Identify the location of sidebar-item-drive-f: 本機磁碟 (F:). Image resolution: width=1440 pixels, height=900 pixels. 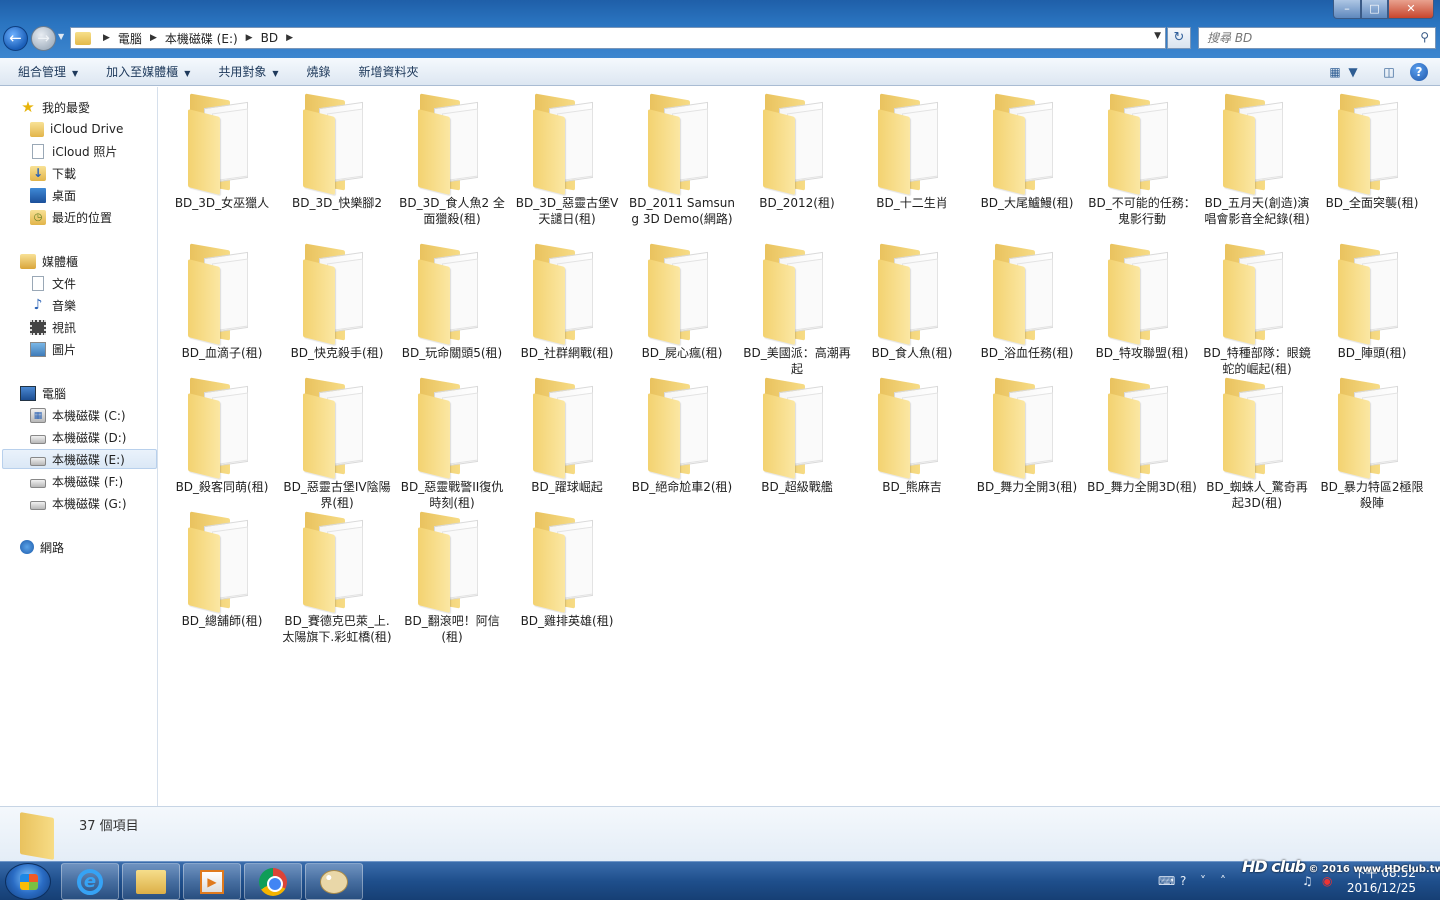
(76, 481).